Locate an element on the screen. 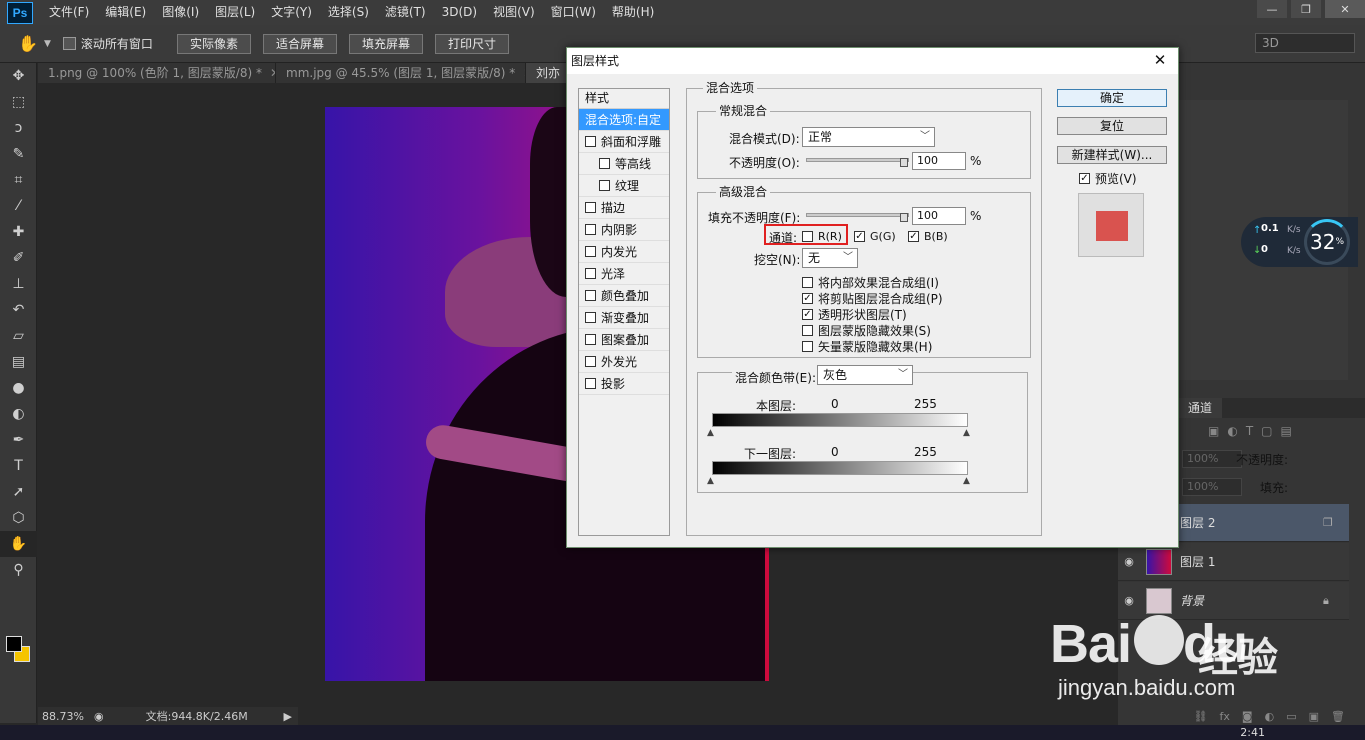 This screenshot has width=1365, height=740. type-tool-icon: T is located at coordinates (18, 466).